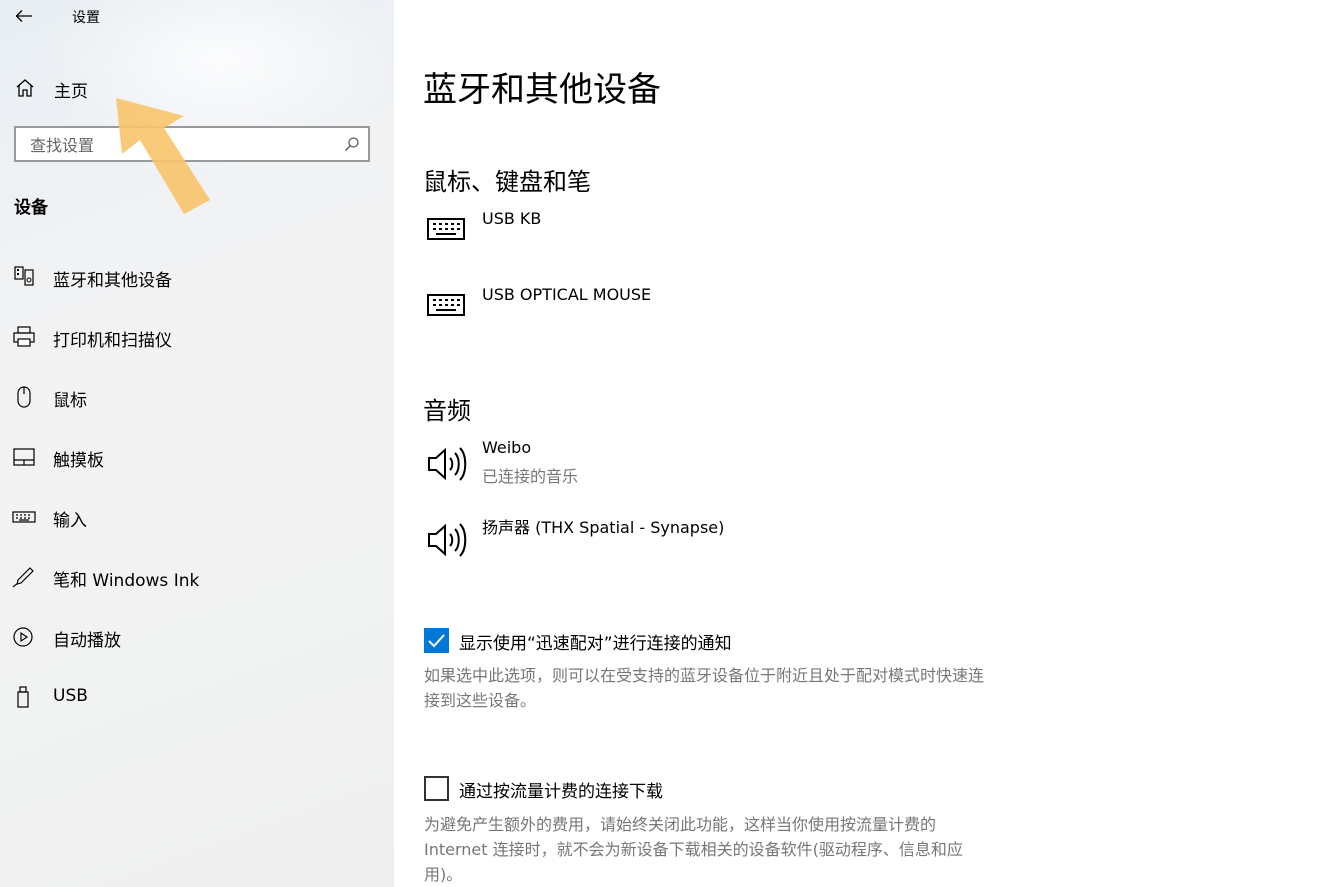  I want to click on swift-pair-checkbox, so click(436, 640).